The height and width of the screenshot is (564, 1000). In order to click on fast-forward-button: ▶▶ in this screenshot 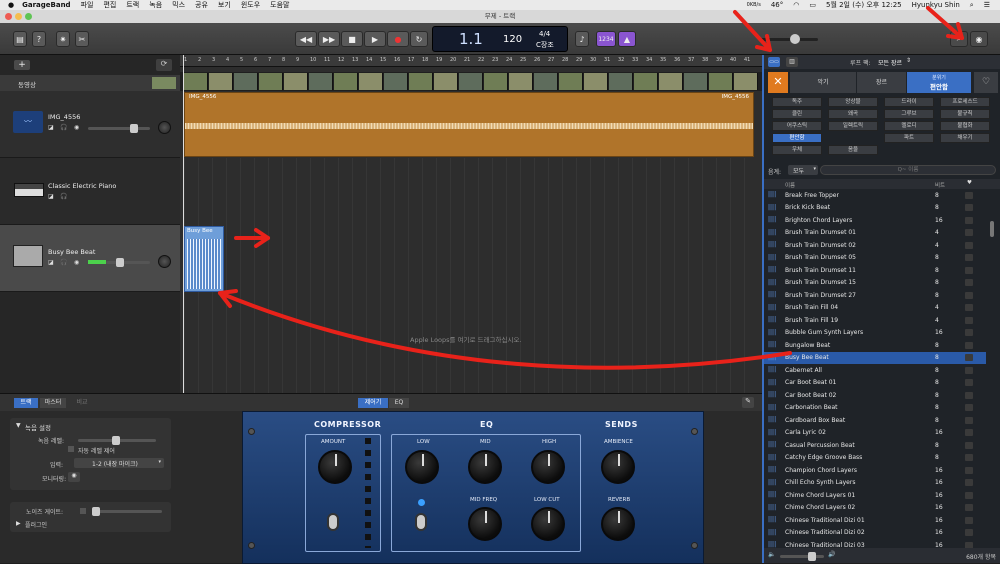, I will do `click(329, 39)`.